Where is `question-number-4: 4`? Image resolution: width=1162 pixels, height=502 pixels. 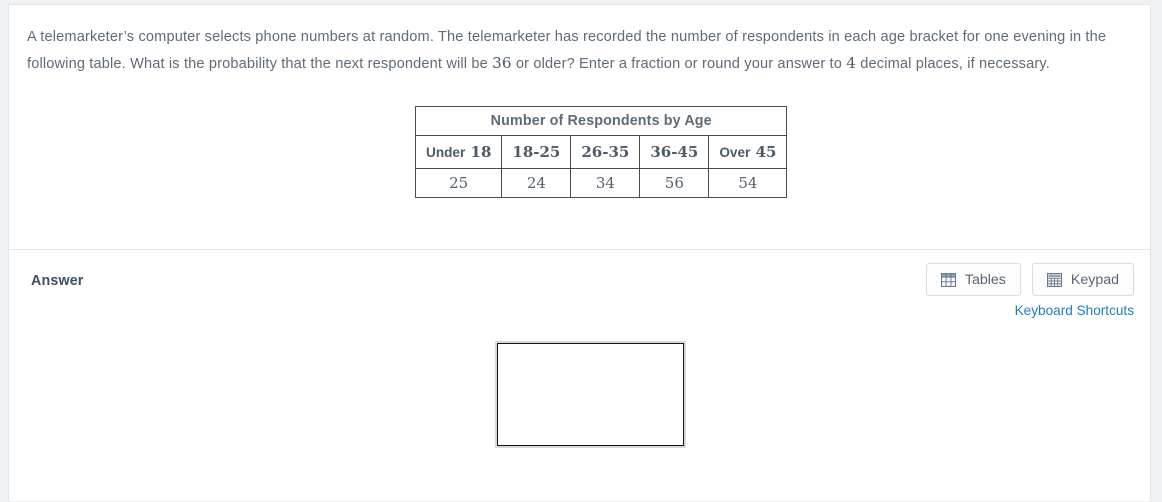
question-number-4: 4 is located at coordinates (851, 63).